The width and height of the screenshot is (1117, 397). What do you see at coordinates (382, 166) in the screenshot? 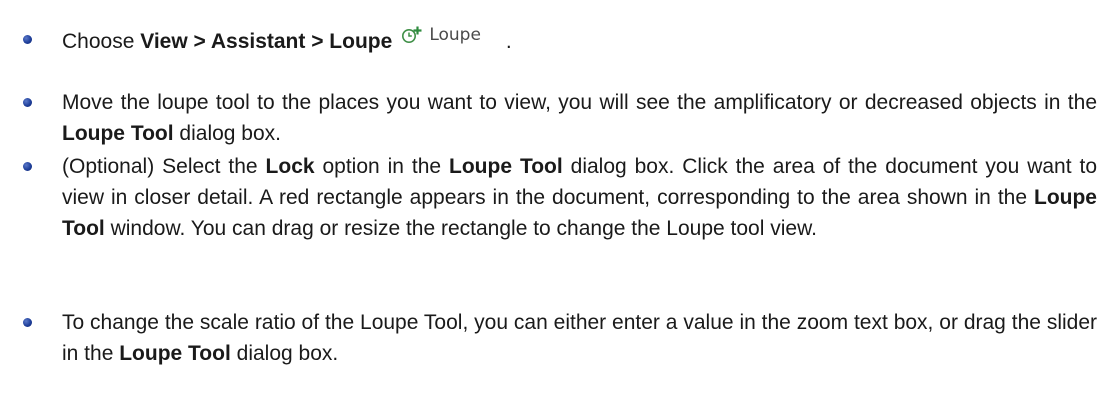
I see `text-segment: option in the` at bounding box center [382, 166].